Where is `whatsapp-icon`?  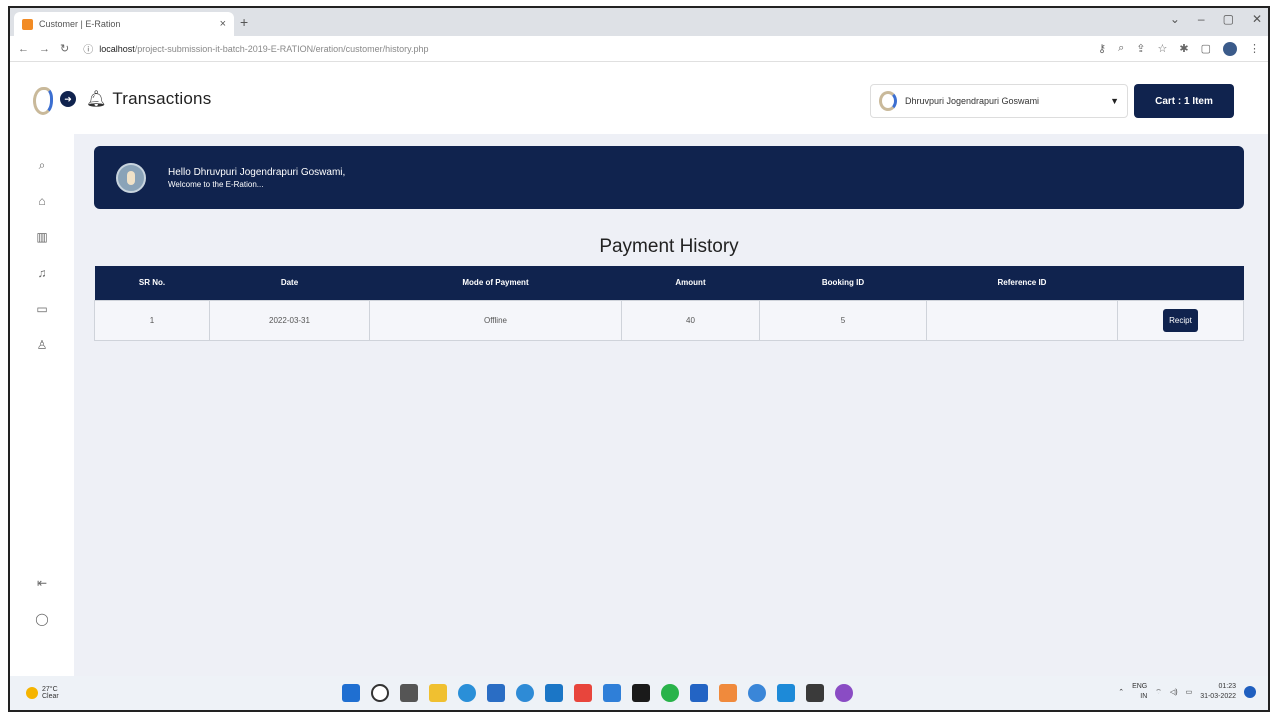
whatsapp-icon is located at coordinates (670, 693).